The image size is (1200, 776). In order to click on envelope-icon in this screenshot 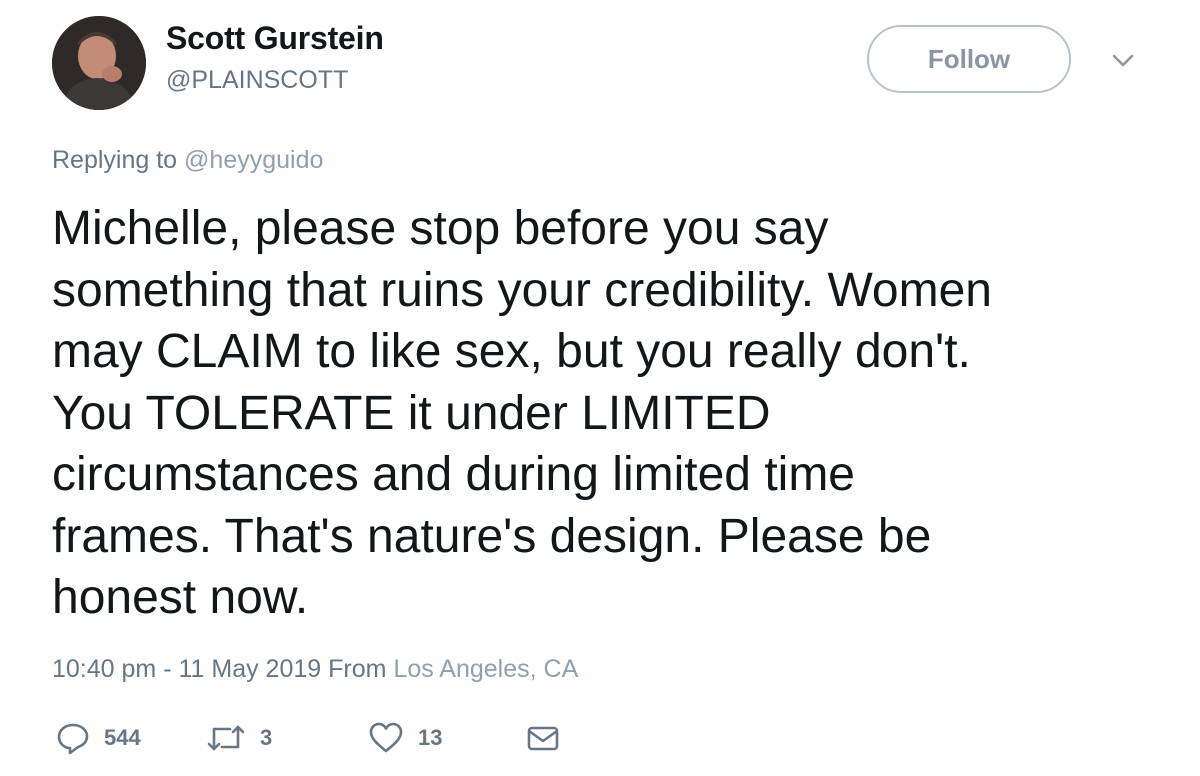, I will do `click(543, 738)`.